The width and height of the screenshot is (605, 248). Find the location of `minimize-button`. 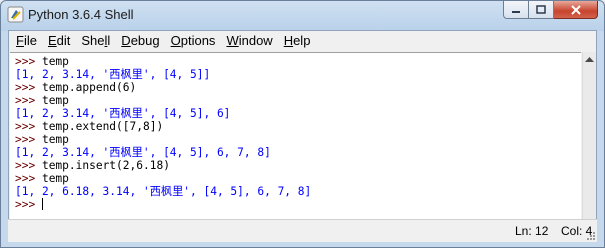

minimize-button is located at coordinates (516, 10).